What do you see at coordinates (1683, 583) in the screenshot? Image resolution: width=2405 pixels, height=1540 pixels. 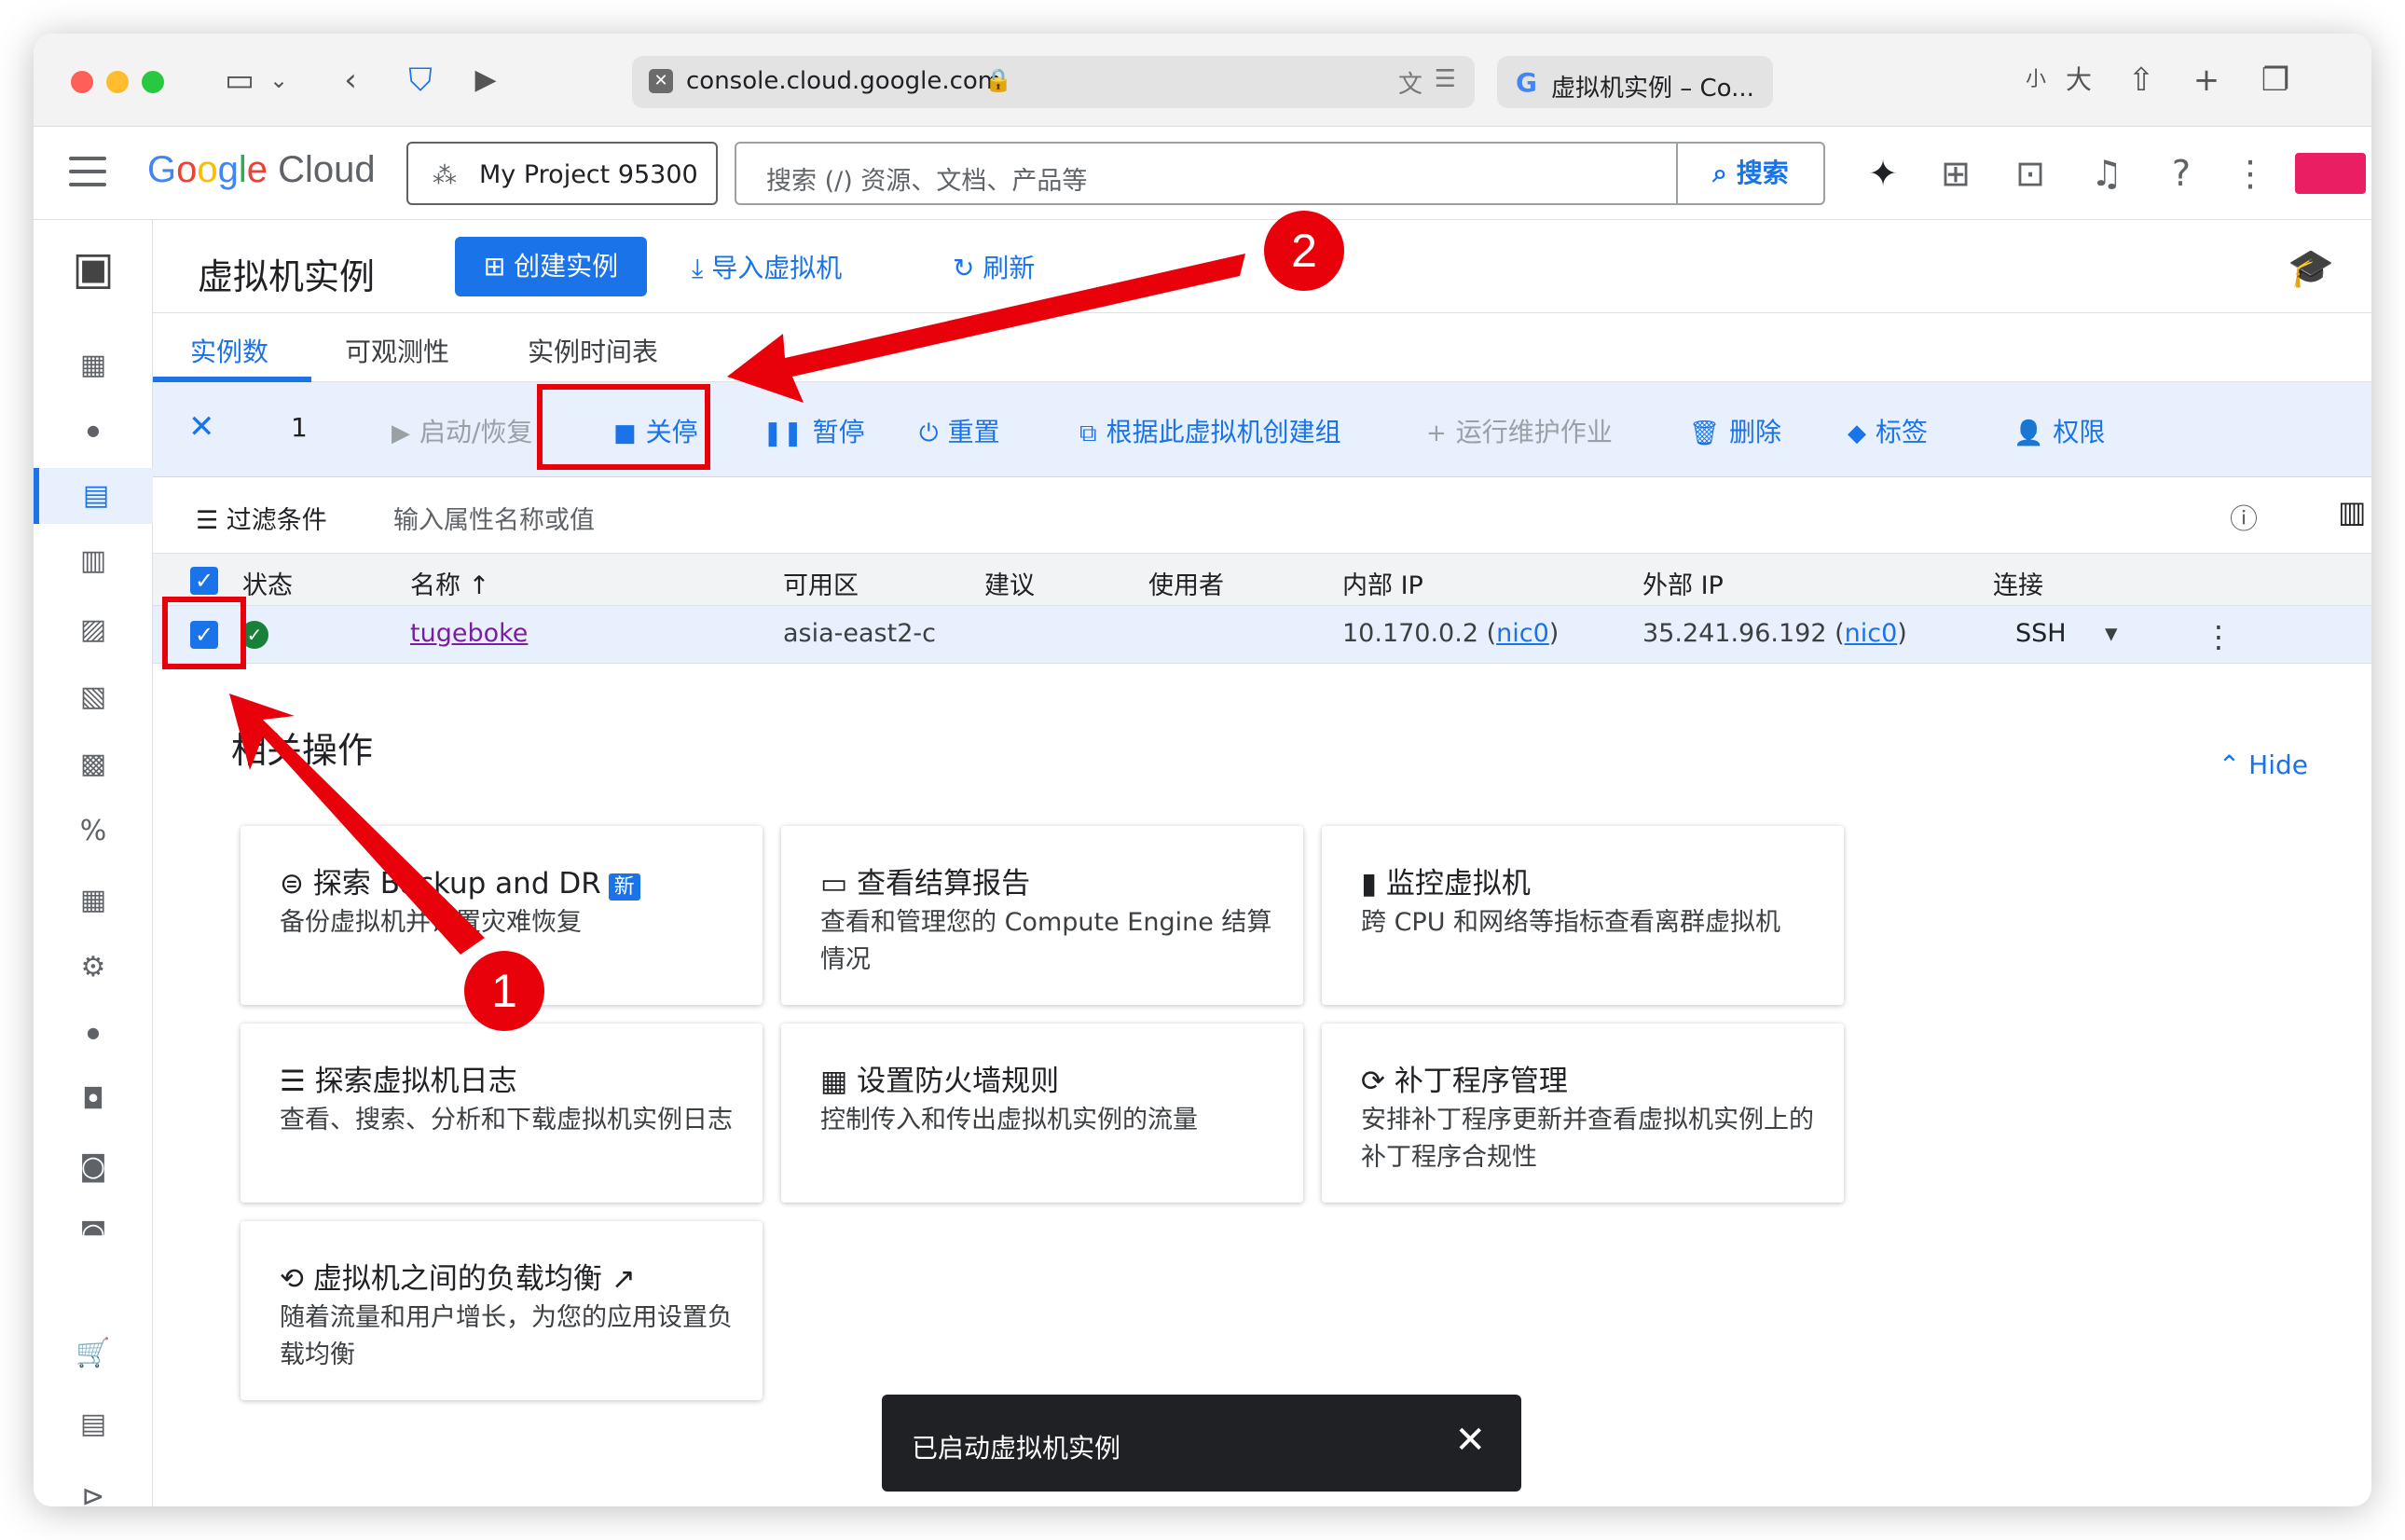 I see `column-external-ip: 外部 IP` at bounding box center [1683, 583].